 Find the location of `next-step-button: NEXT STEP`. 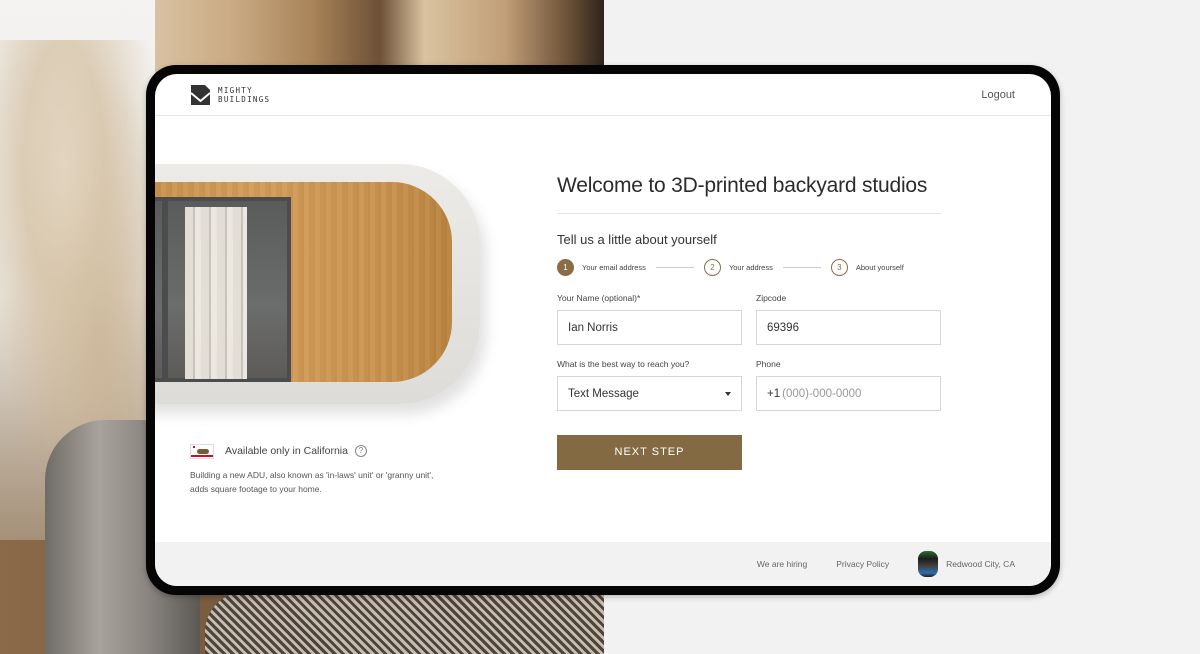

next-step-button: NEXT STEP is located at coordinates (649, 452).